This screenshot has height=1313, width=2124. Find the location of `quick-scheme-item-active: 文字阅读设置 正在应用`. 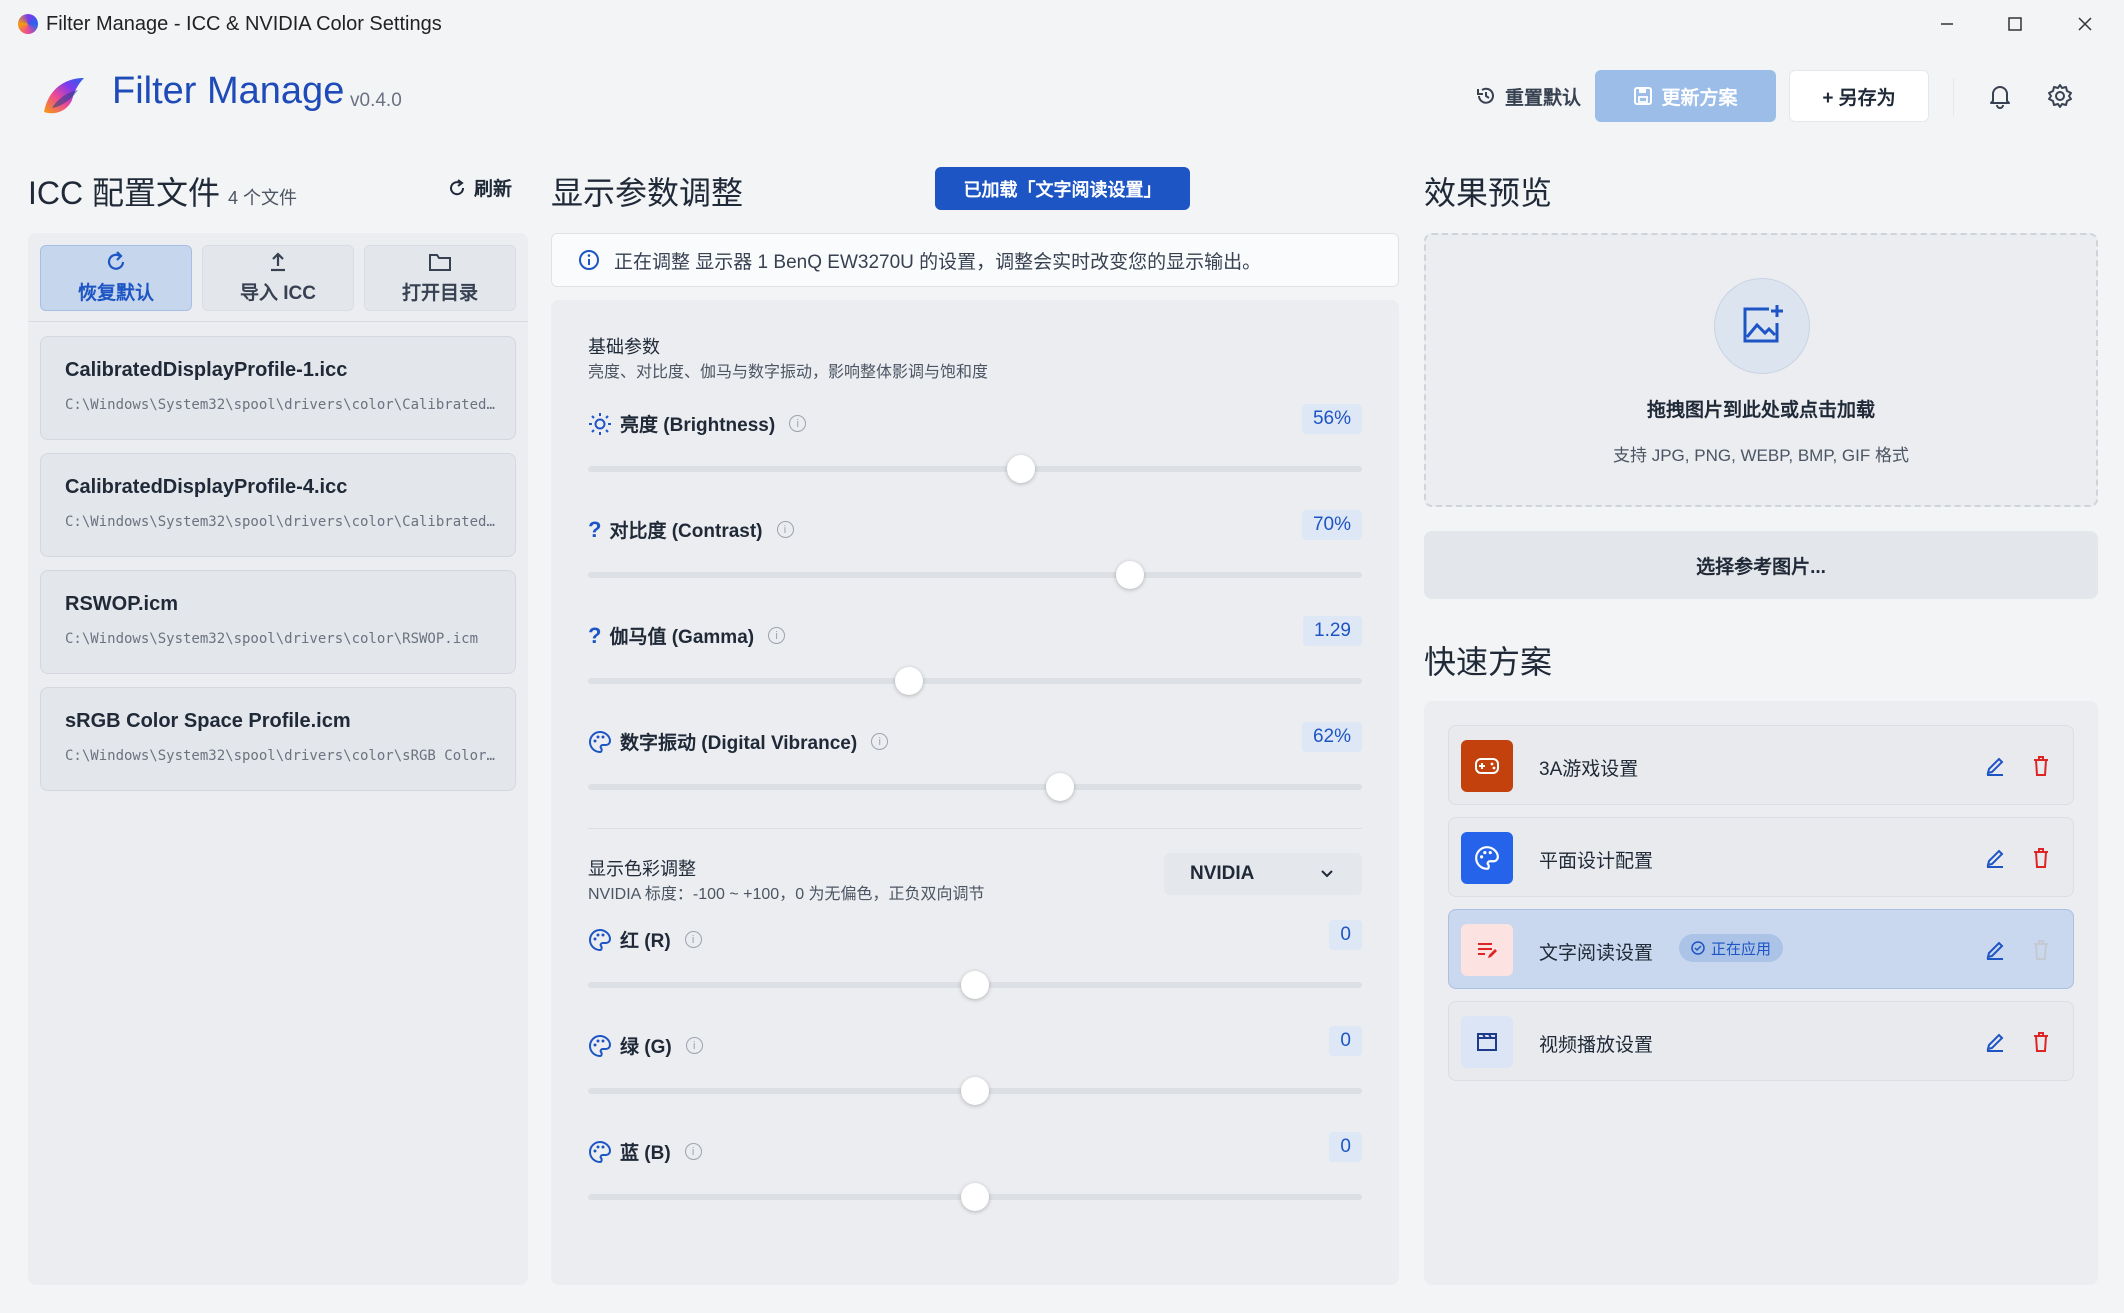

quick-scheme-item-active: 文字阅读设置 正在应用 is located at coordinates (1761, 949).